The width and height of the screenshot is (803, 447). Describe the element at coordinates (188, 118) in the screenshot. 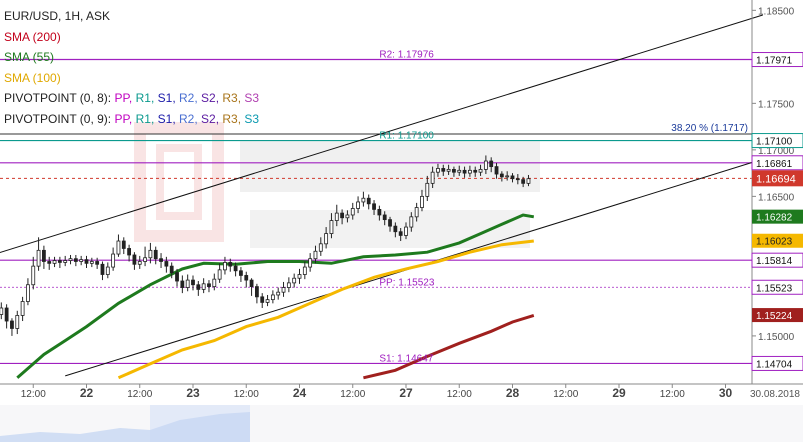

I see `legend-r2: R2,` at that location.